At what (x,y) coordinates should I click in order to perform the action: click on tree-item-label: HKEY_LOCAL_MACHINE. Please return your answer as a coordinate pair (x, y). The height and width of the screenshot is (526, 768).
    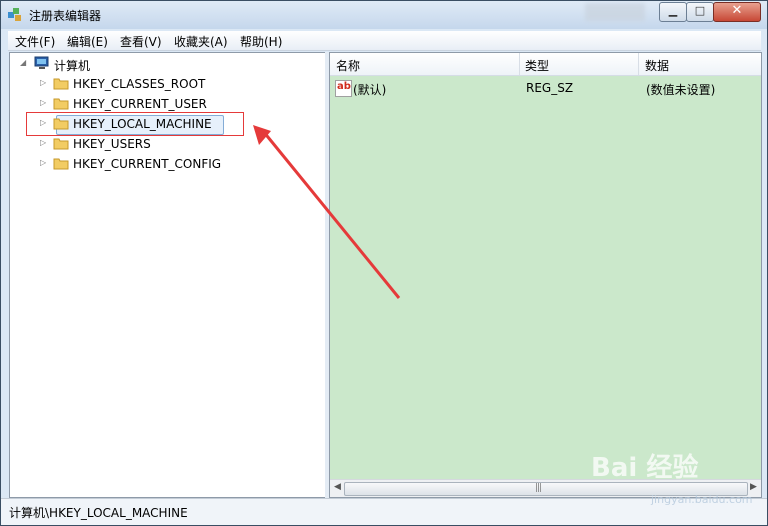
    Looking at the image, I should click on (142, 124).